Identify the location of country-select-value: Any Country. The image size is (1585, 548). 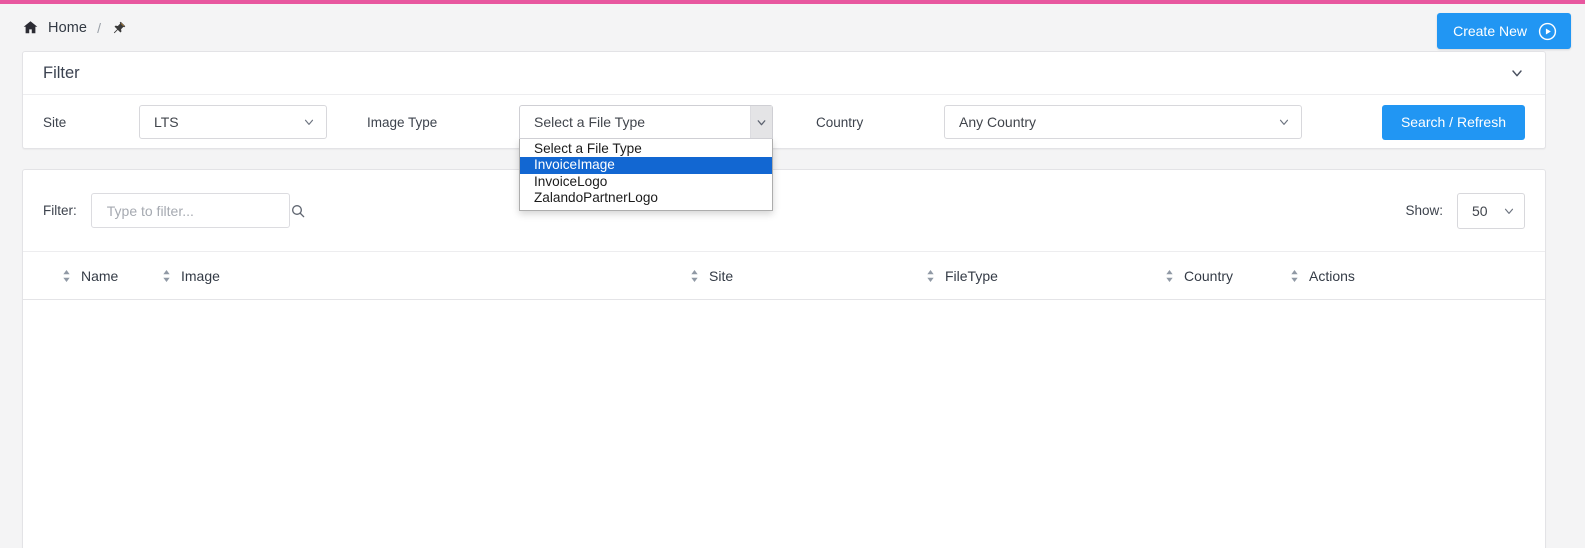
(998, 122).